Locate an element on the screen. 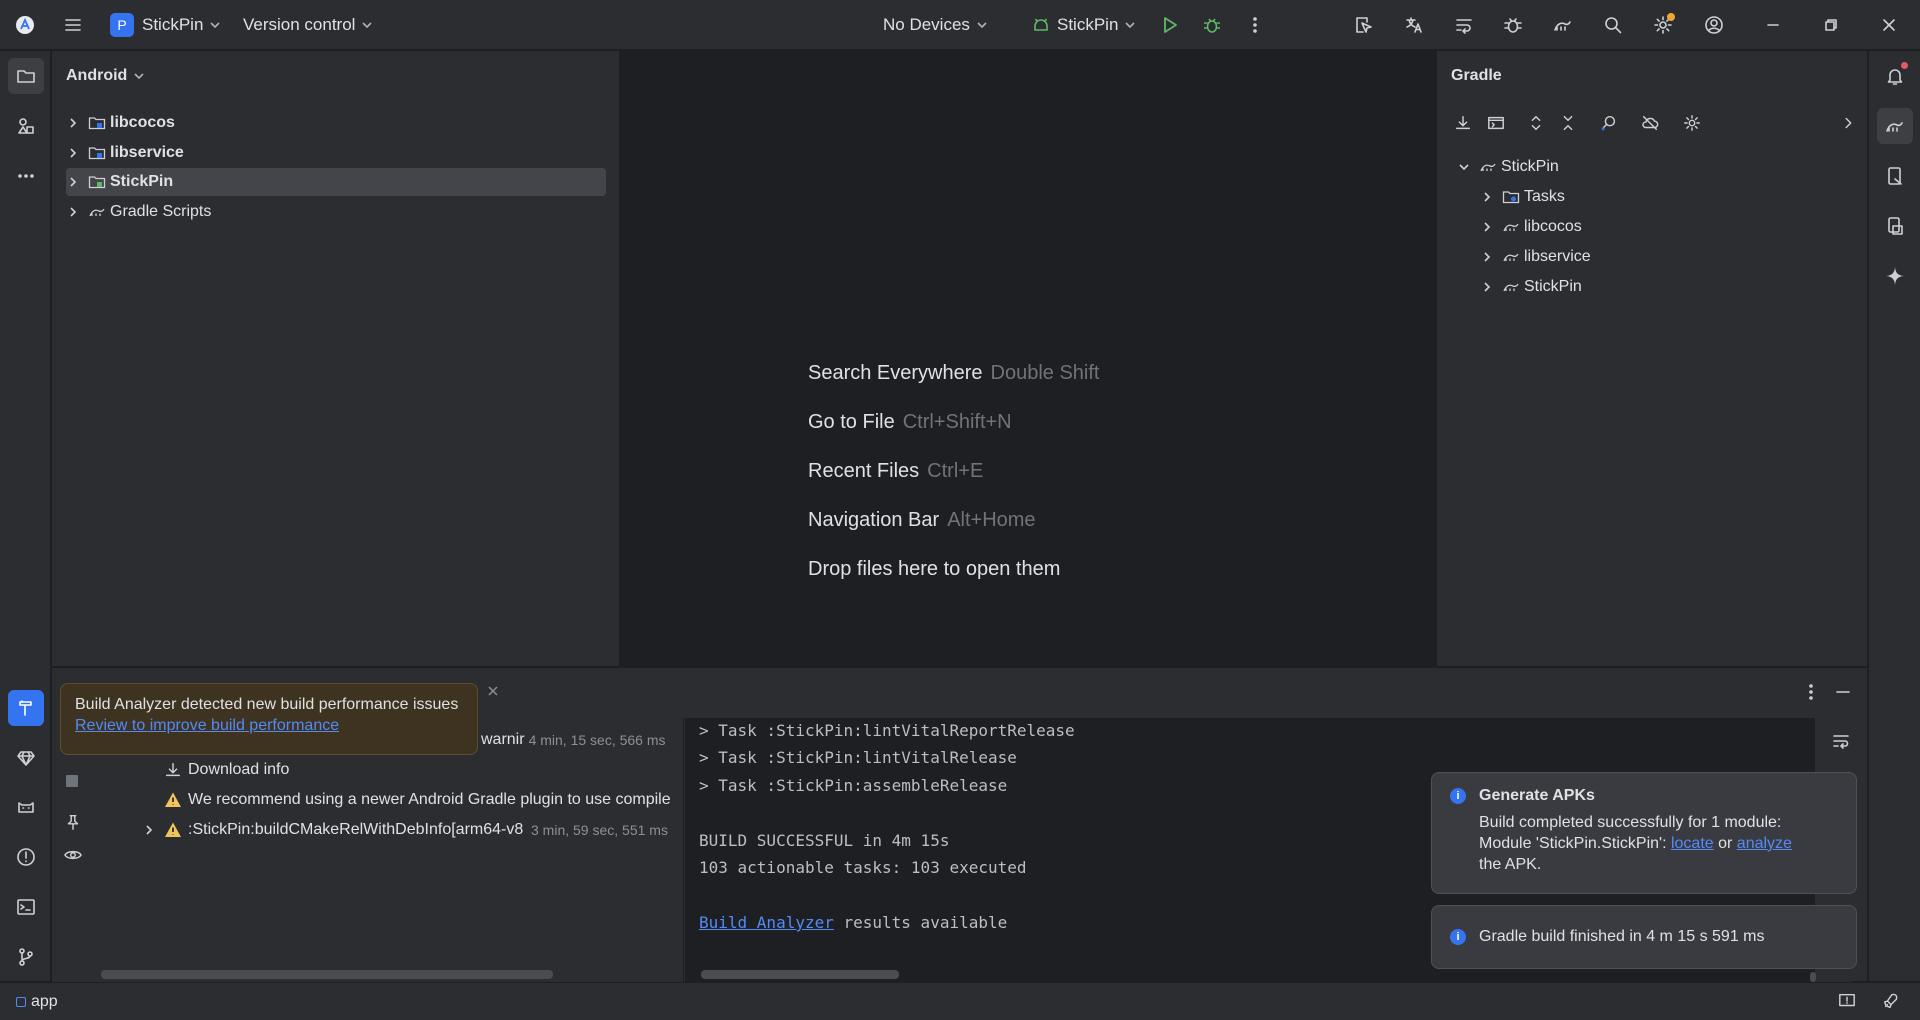  problems-icon is located at coordinates (26, 857).